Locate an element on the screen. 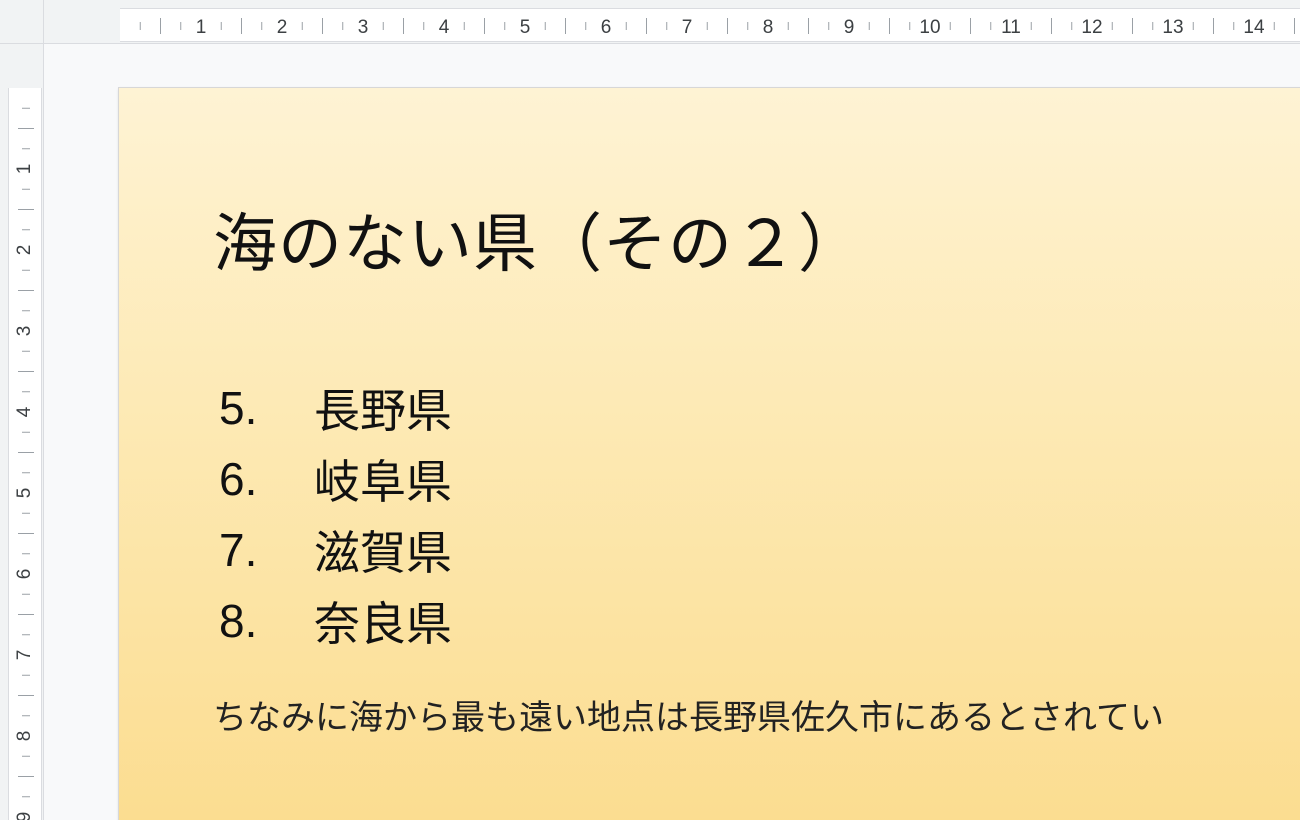  list-item-number: 6. is located at coordinates (238, 478).